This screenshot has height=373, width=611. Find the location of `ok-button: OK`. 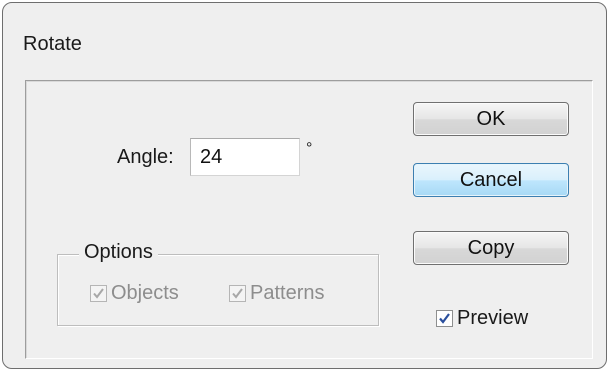

ok-button: OK is located at coordinates (491, 119).